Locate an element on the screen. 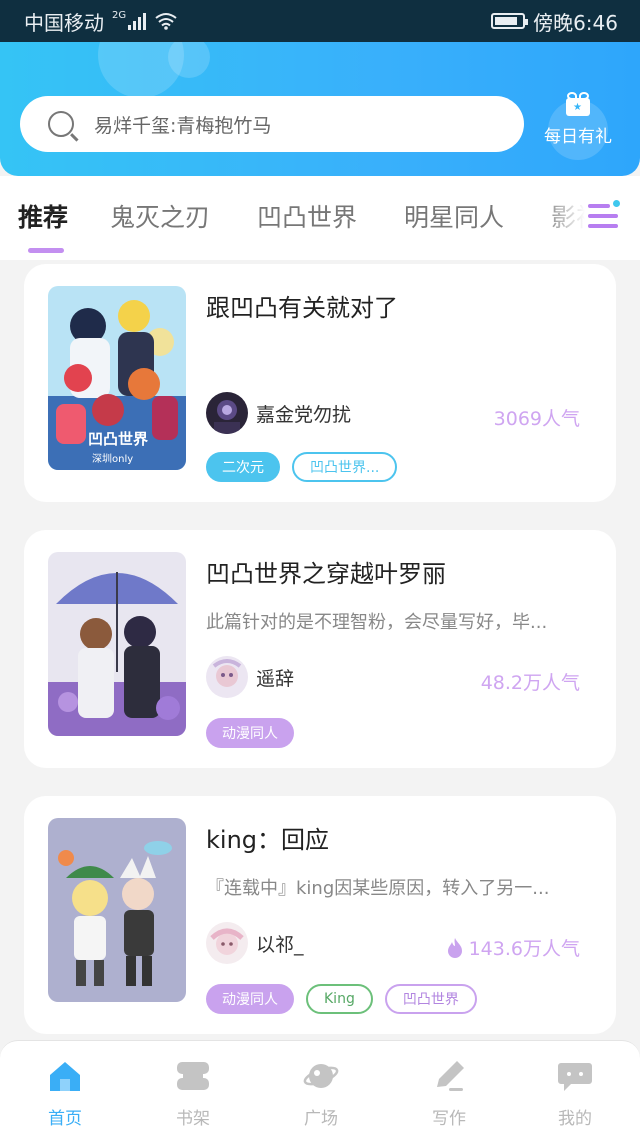 The image size is (640, 1138). chat-bubble-icon is located at coordinates (575, 1077).